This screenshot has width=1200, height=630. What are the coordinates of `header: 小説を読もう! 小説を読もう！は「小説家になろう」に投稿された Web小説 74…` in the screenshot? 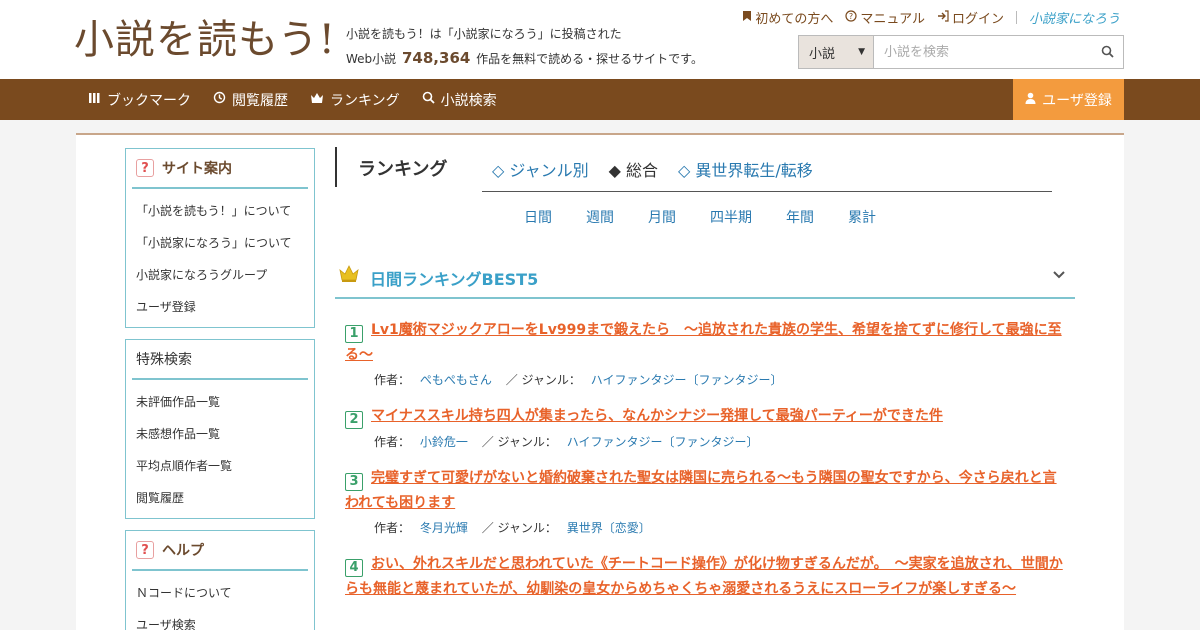 It's located at (600, 39).